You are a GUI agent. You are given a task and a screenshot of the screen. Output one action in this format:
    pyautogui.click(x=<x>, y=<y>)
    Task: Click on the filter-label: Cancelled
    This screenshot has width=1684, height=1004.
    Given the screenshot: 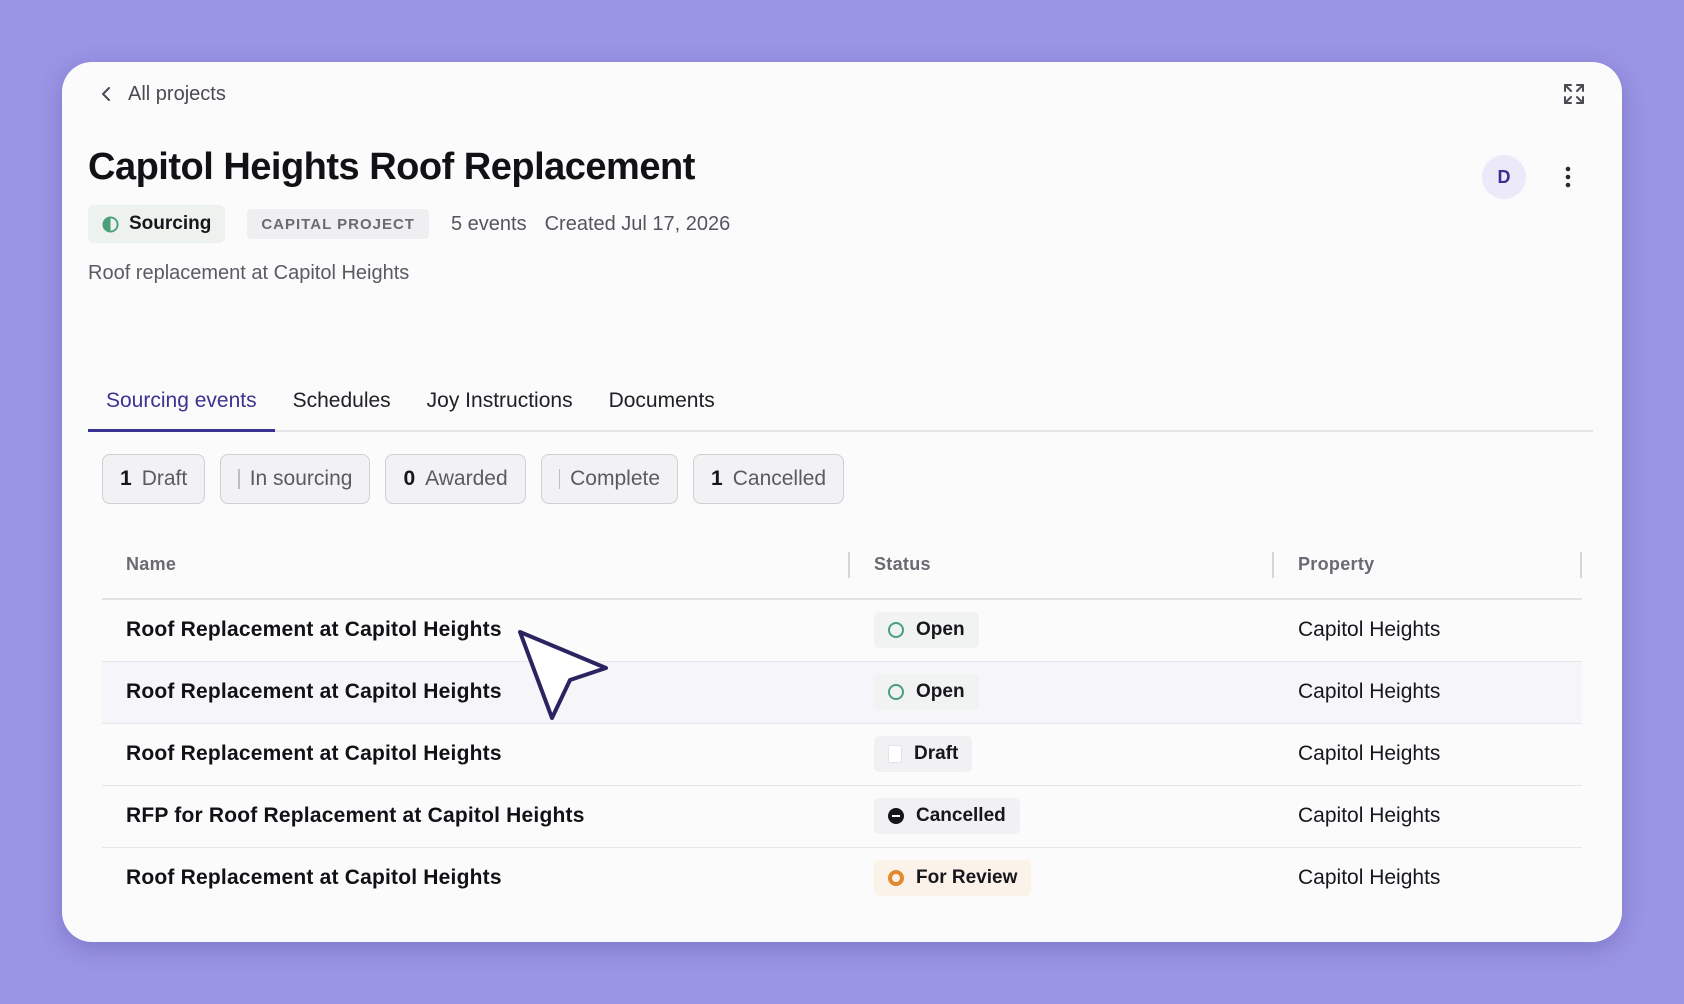 What is the action you would take?
    pyautogui.click(x=779, y=478)
    